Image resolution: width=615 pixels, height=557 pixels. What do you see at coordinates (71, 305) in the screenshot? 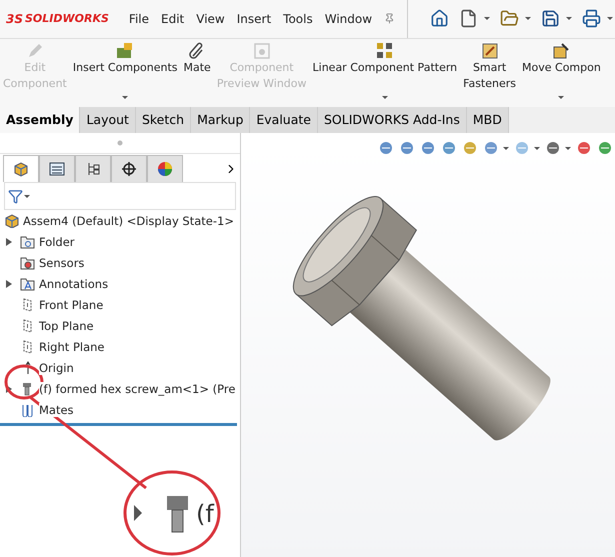
I see `tree-item: Front Plane` at bounding box center [71, 305].